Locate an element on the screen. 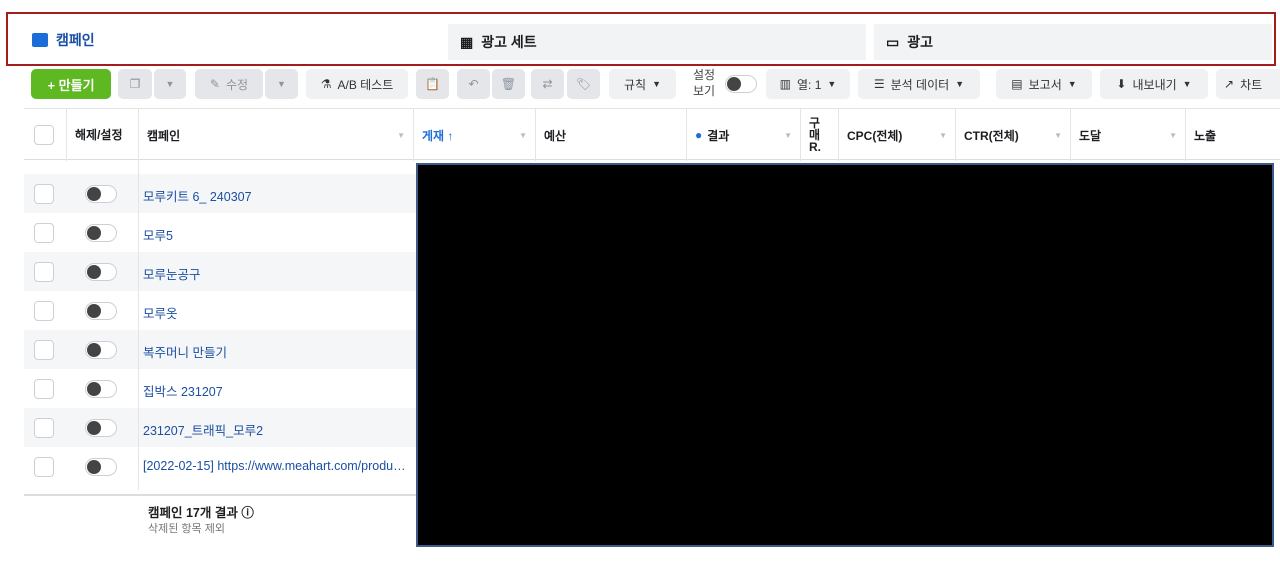  campaign-name-link: 모루눈공구 is located at coordinates (277, 273).